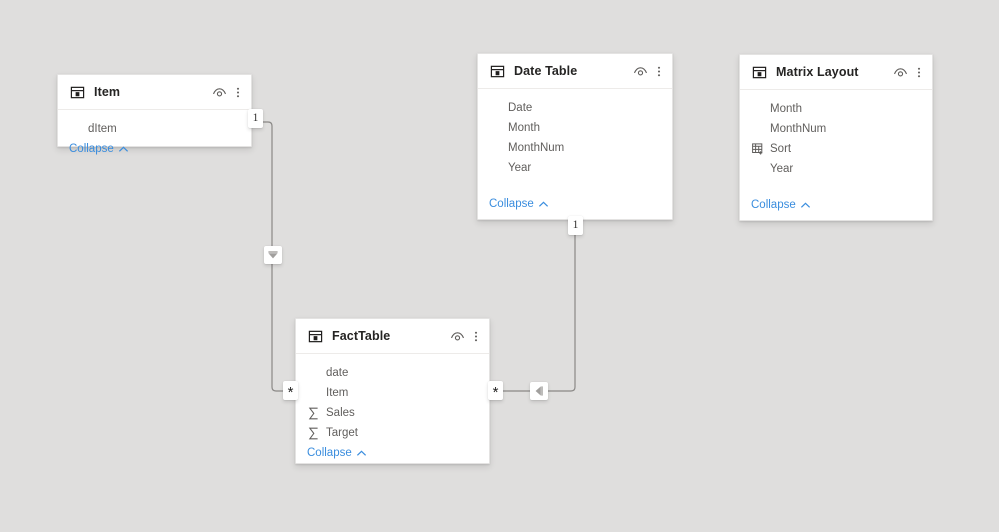  What do you see at coordinates (539, 310) in the screenshot?
I see `relationship-line-datetable-facttable` at bounding box center [539, 310].